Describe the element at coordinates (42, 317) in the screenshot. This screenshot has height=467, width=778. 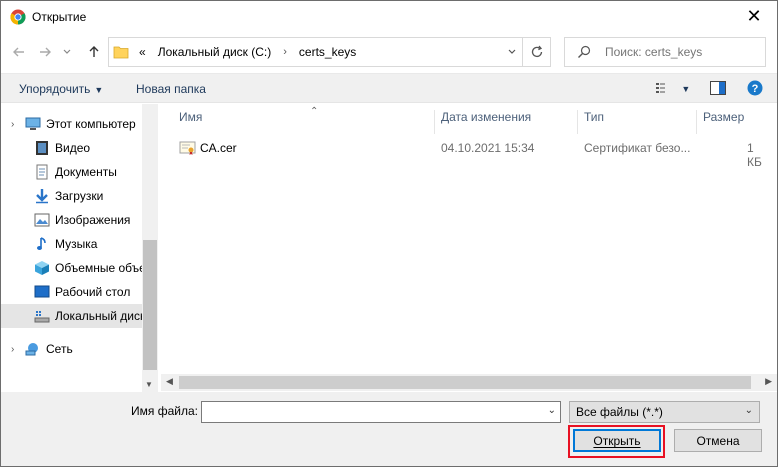
I see `drive-icon` at that location.